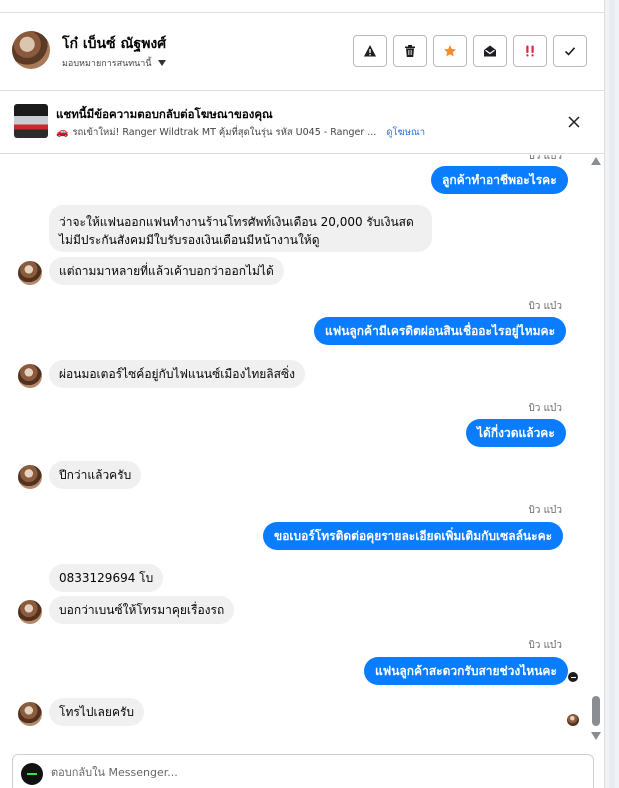 Image resolution: width=619 pixels, height=788 pixels. What do you see at coordinates (573, 677) in the screenshot?
I see `seen-by-page-icon` at bounding box center [573, 677].